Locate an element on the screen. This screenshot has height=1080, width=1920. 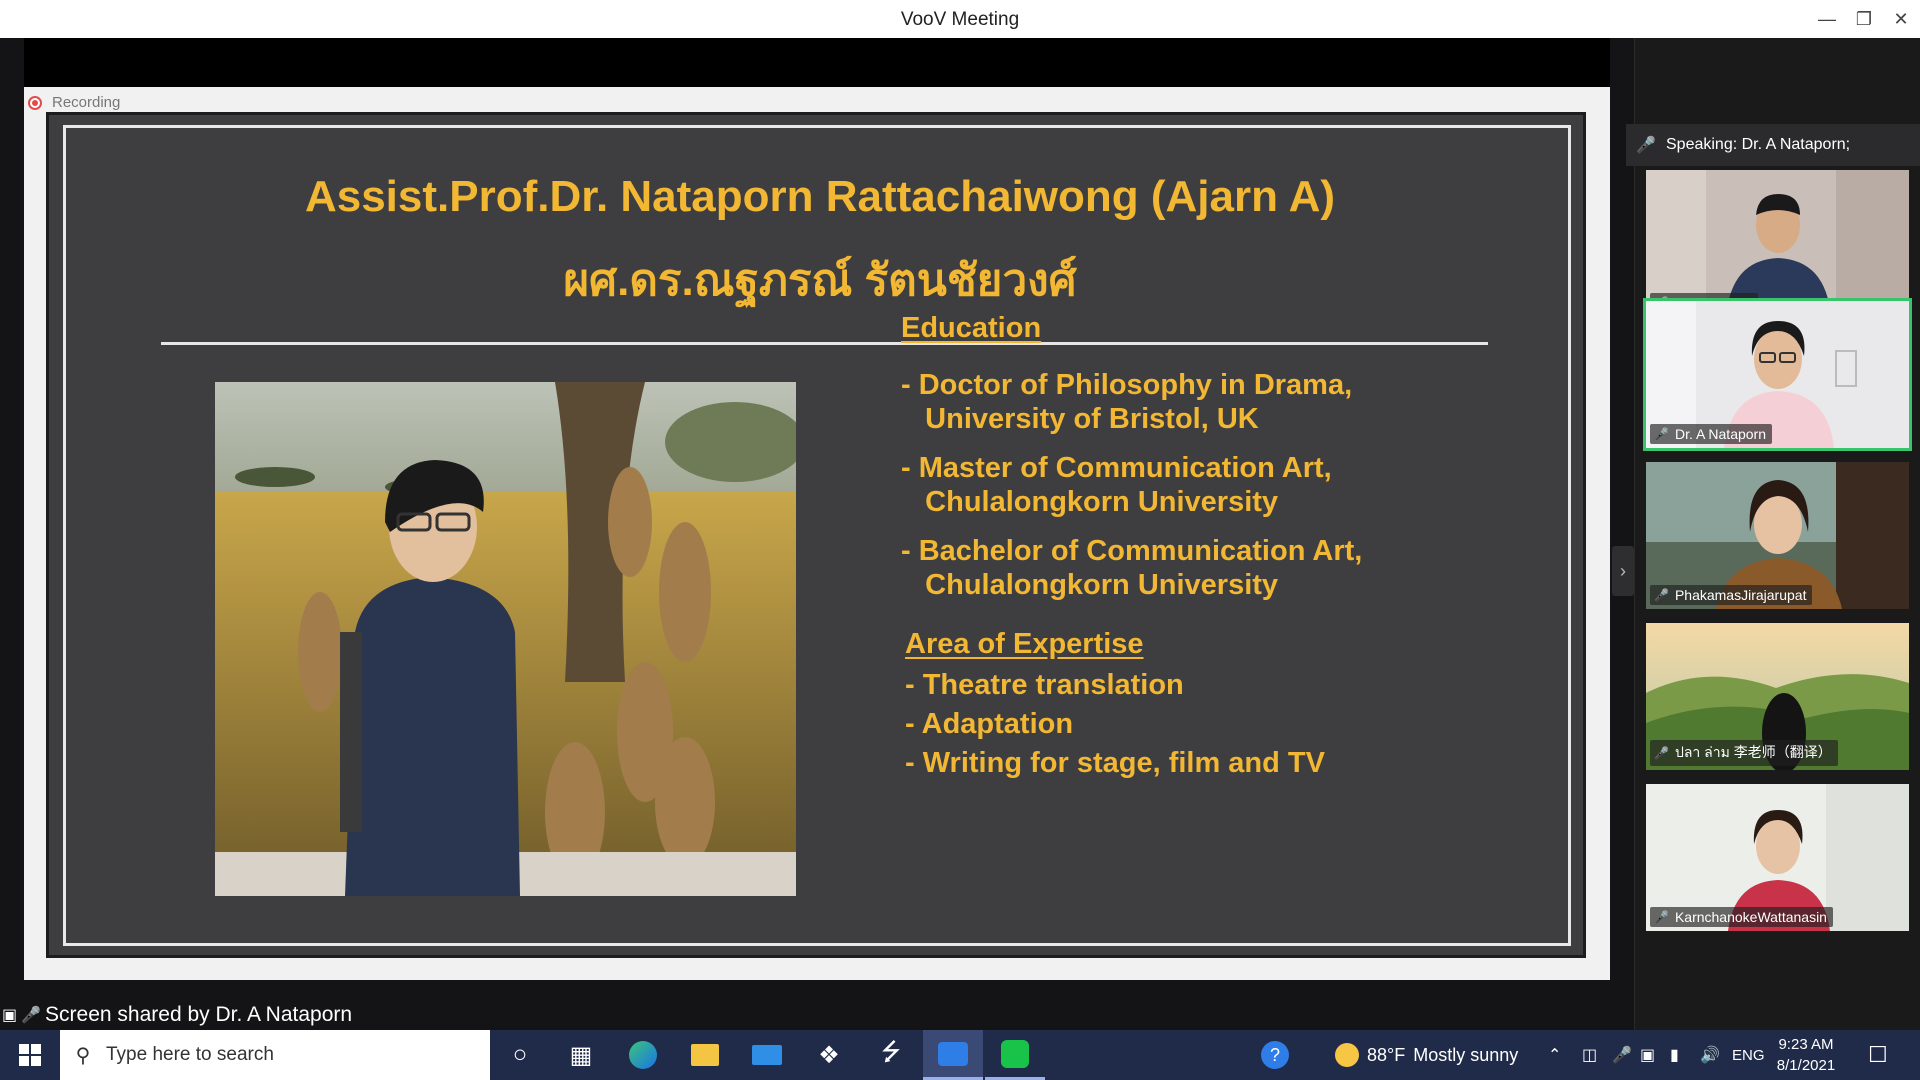
speaking-indicator: 🎤 Speaking: Dr. A Nataporn; is located at coordinates (1773, 145).